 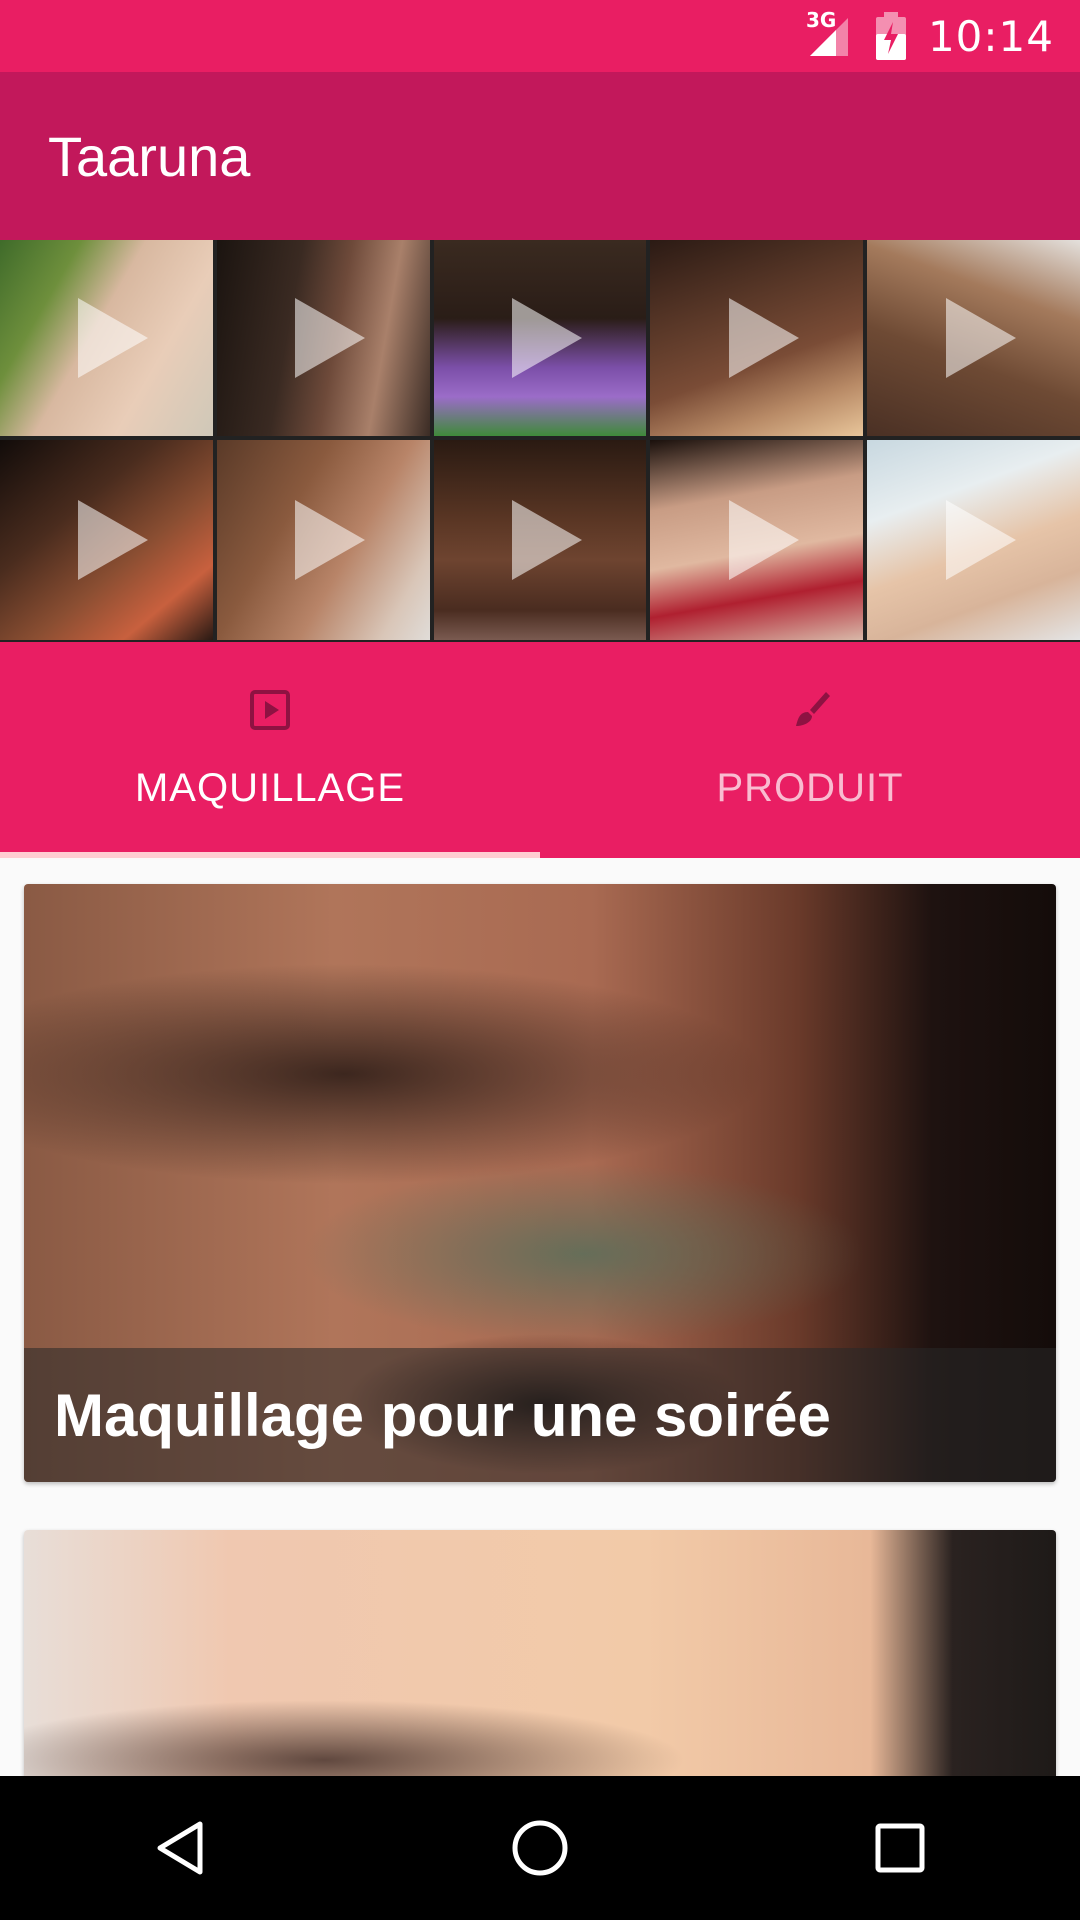 I want to click on card-caption: Maquillage pour une soirée, so click(x=540, y=1415).